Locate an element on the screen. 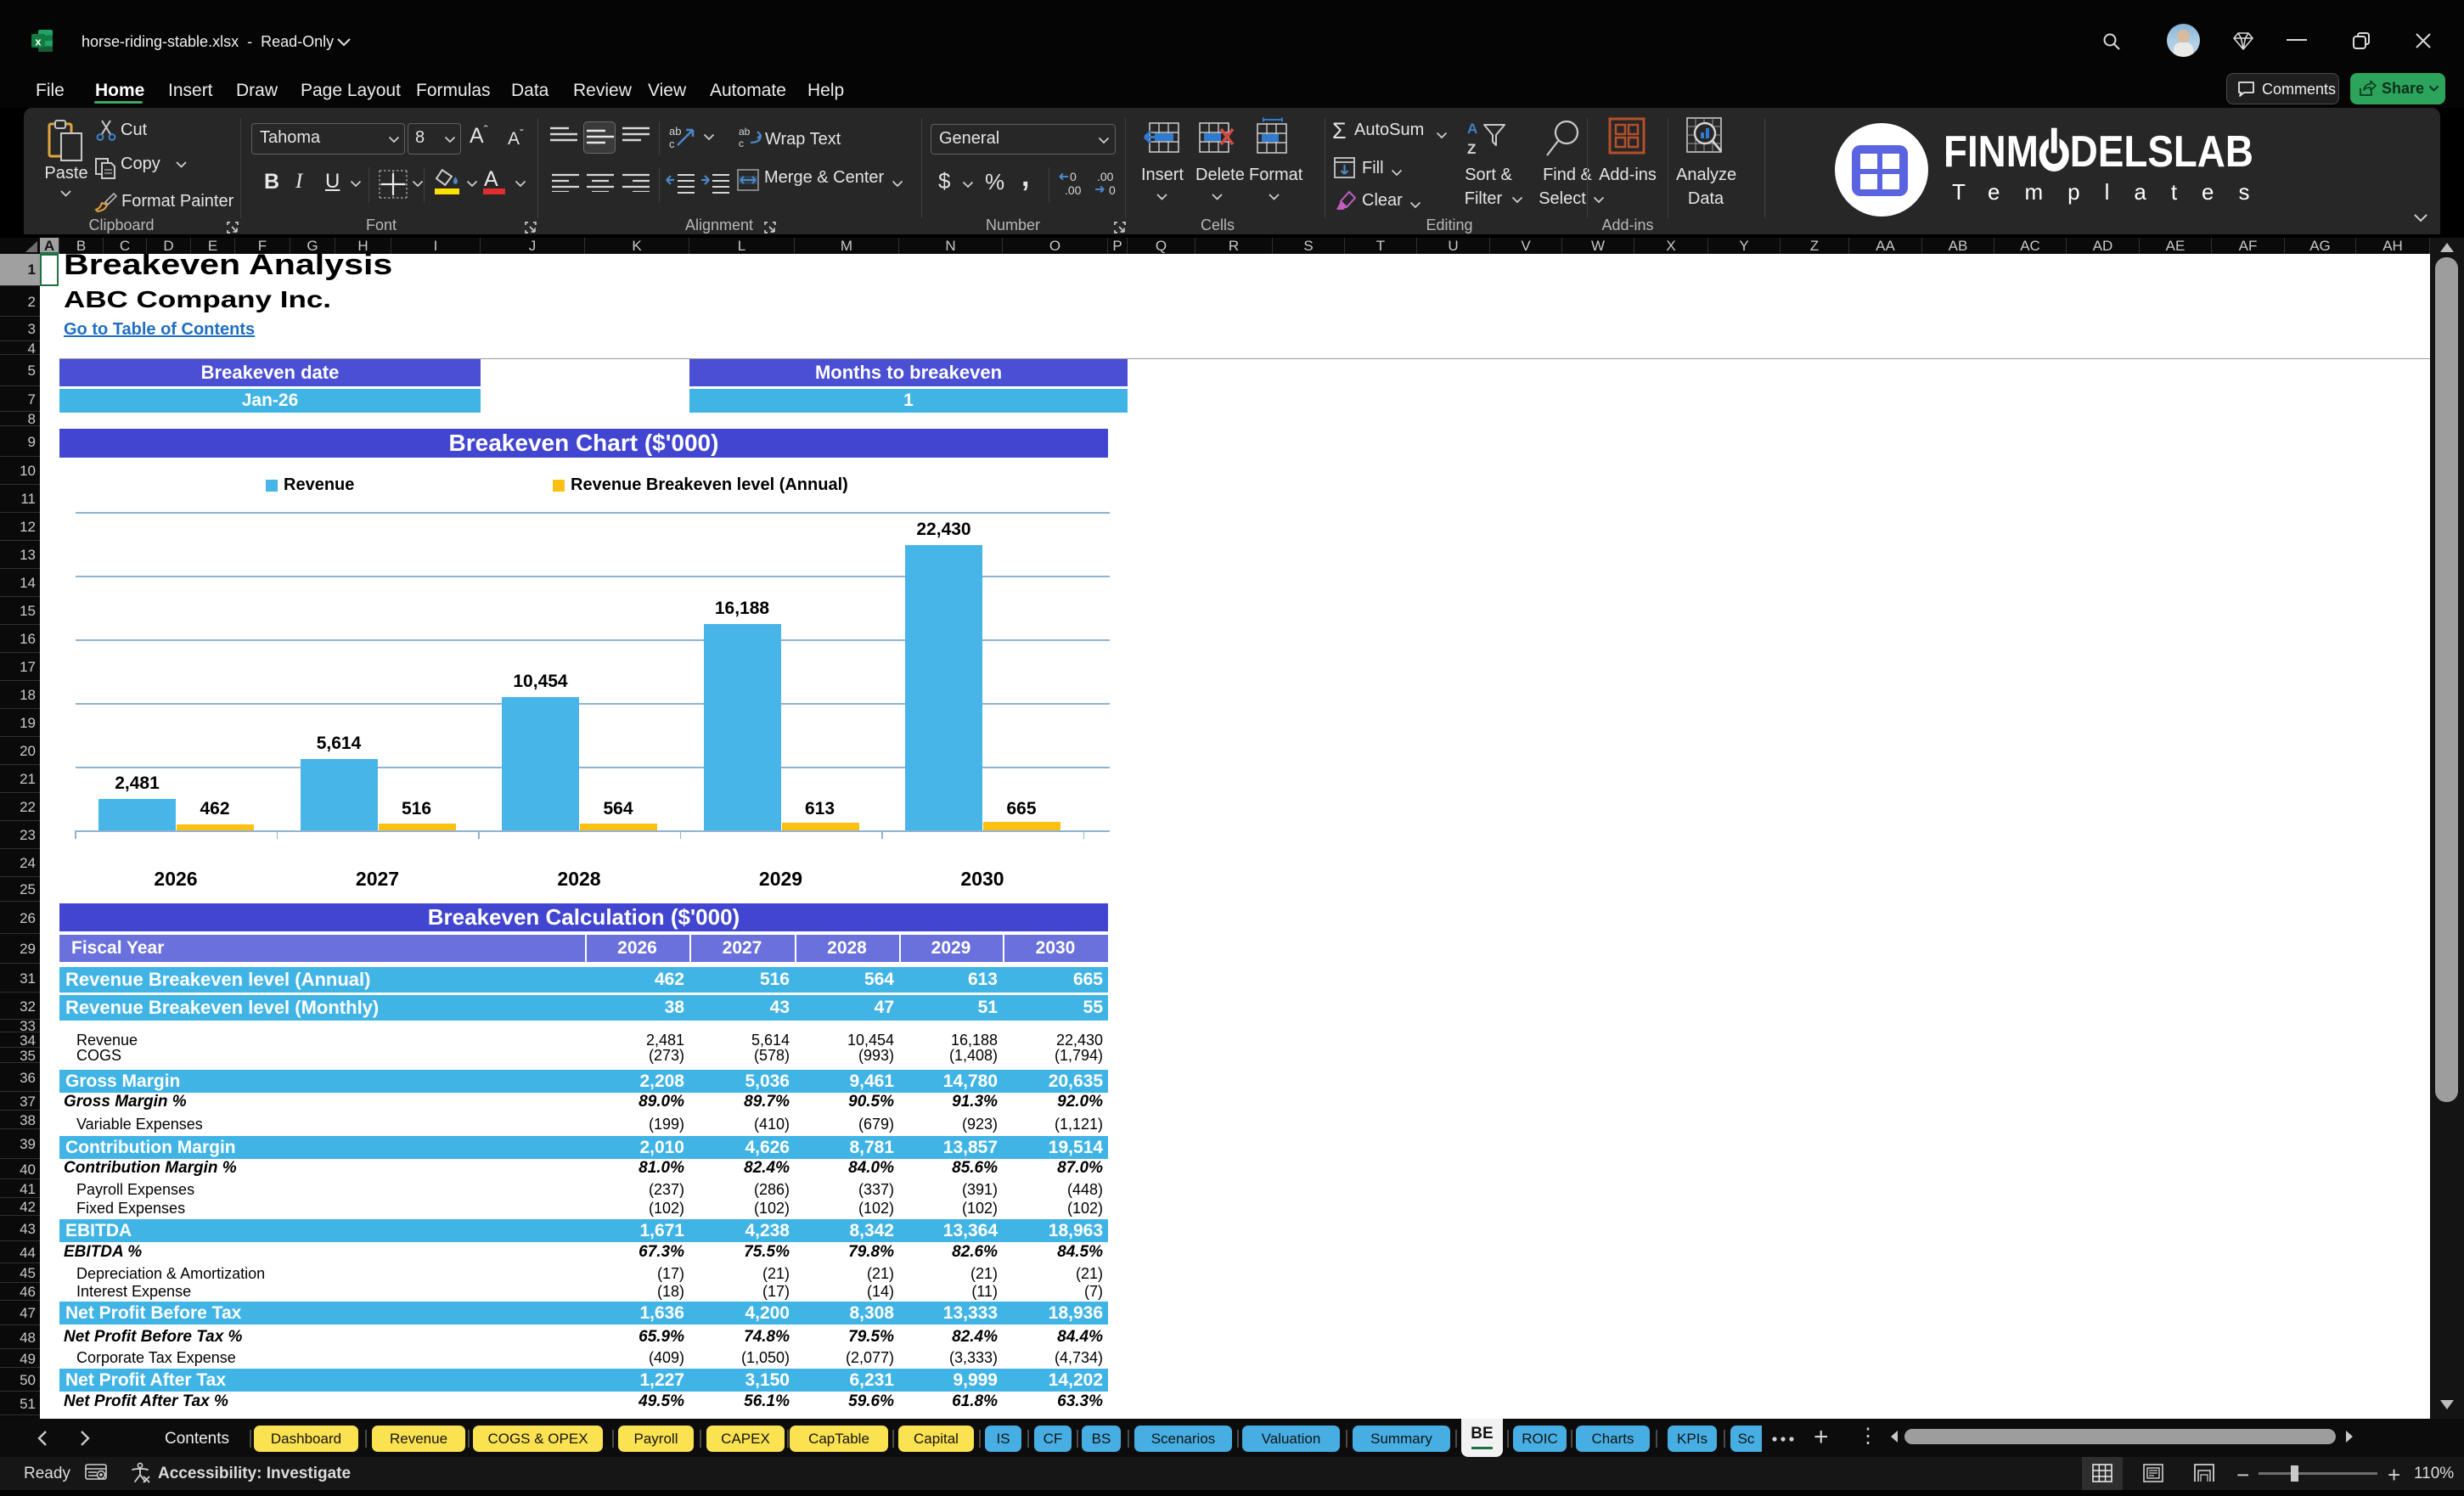 This screenshot has height=1496, width=2464. svg-text: A is located at coordinates (1472, 129).